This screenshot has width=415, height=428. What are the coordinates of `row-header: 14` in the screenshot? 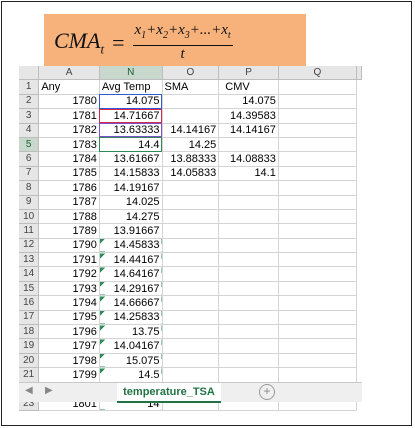 It's located at (29, 274).